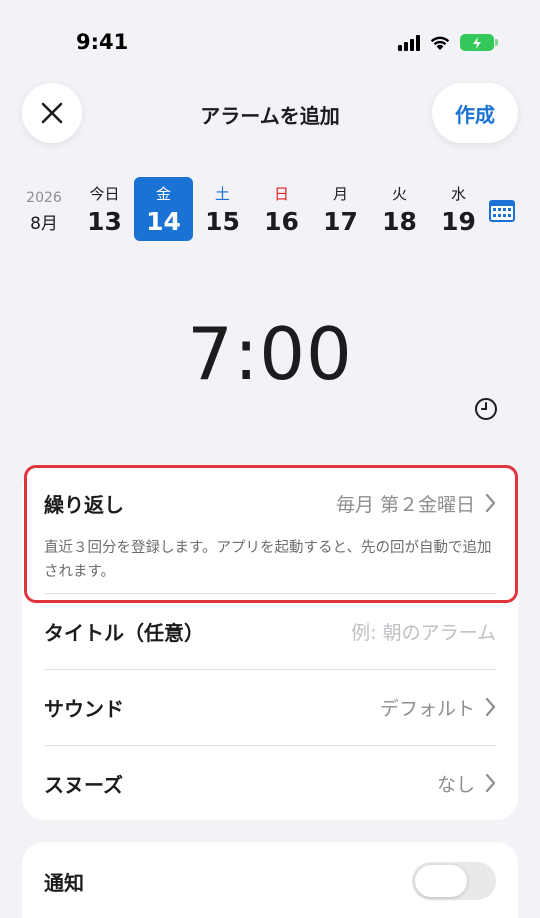 Image resolution: width=540 pixels, height=918 pixels. I want to click on repeat-value-text: 毎月 第２金曜日, so click(405, 504).